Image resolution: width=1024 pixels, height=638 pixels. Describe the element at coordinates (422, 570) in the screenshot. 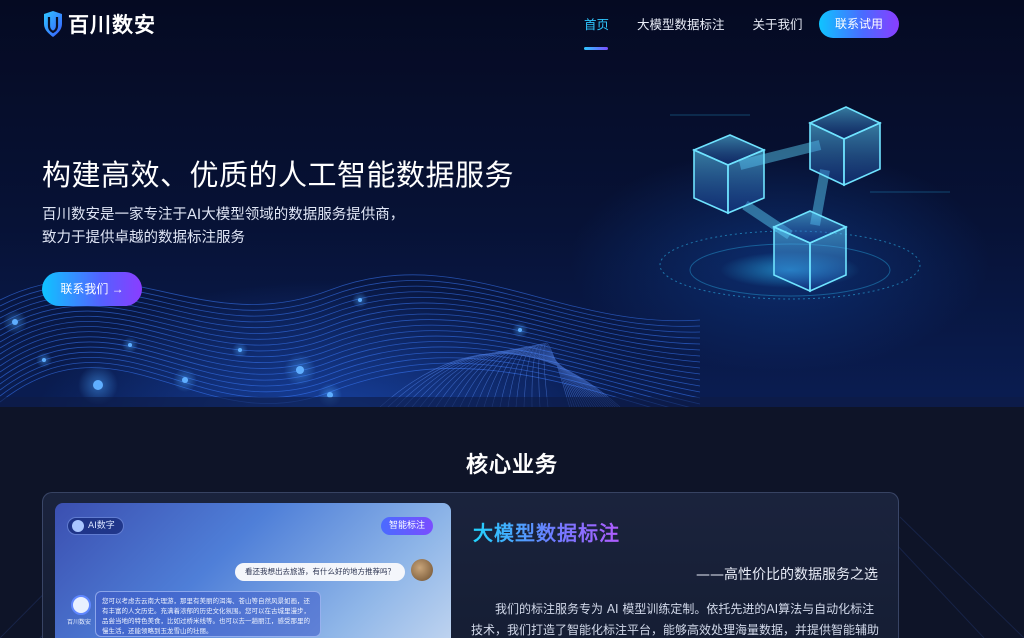

I see `user-avatar` at that location.